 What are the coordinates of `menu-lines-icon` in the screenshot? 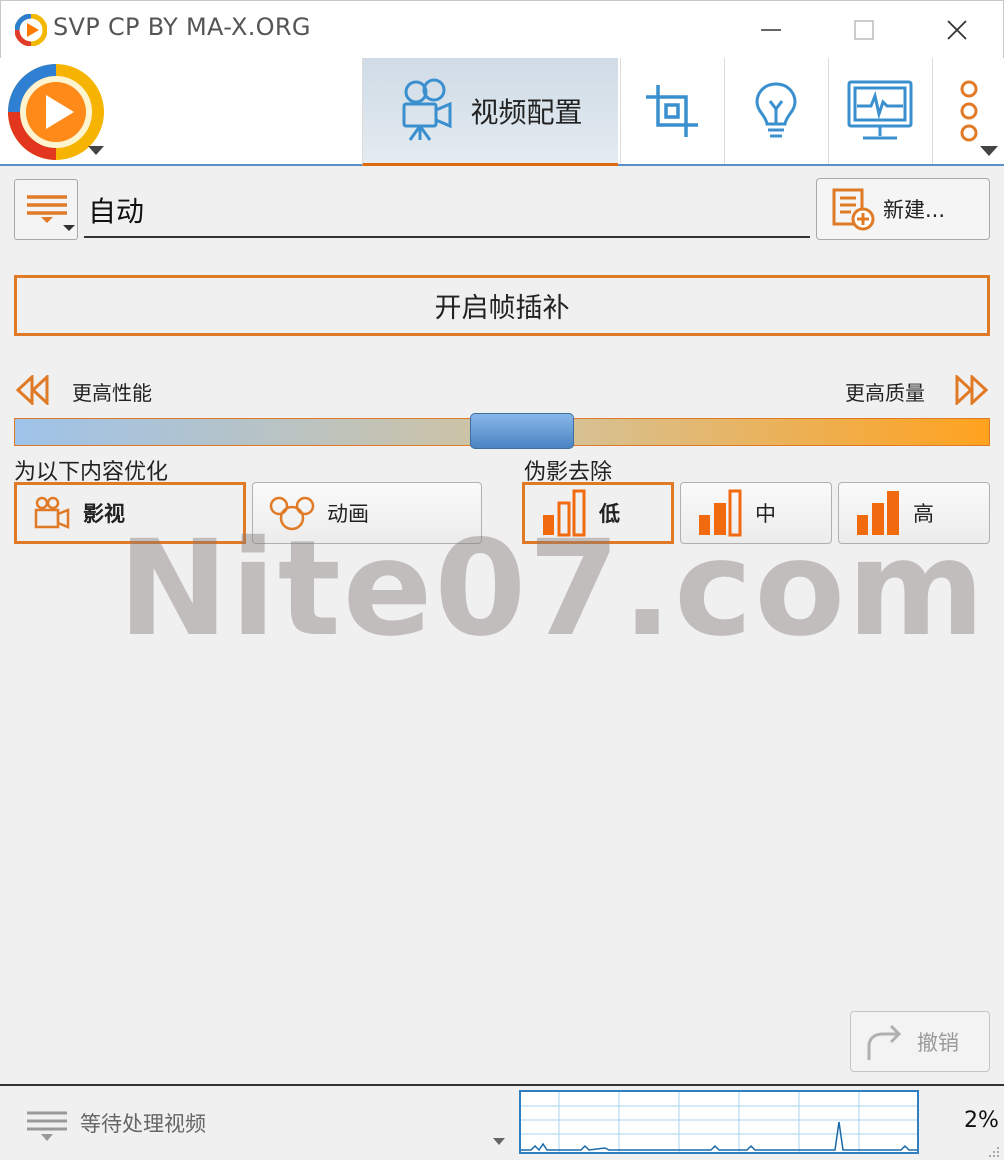 It's located at (47, 209).